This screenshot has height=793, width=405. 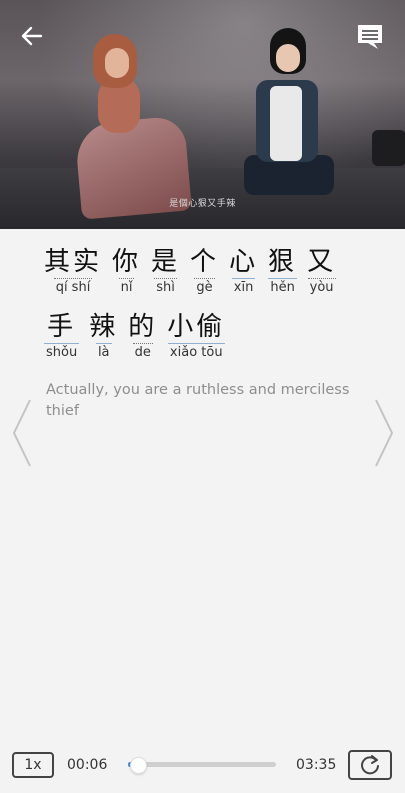 I want to click on lyric-word: 其实 qí shí, so click(x=73, y=271).